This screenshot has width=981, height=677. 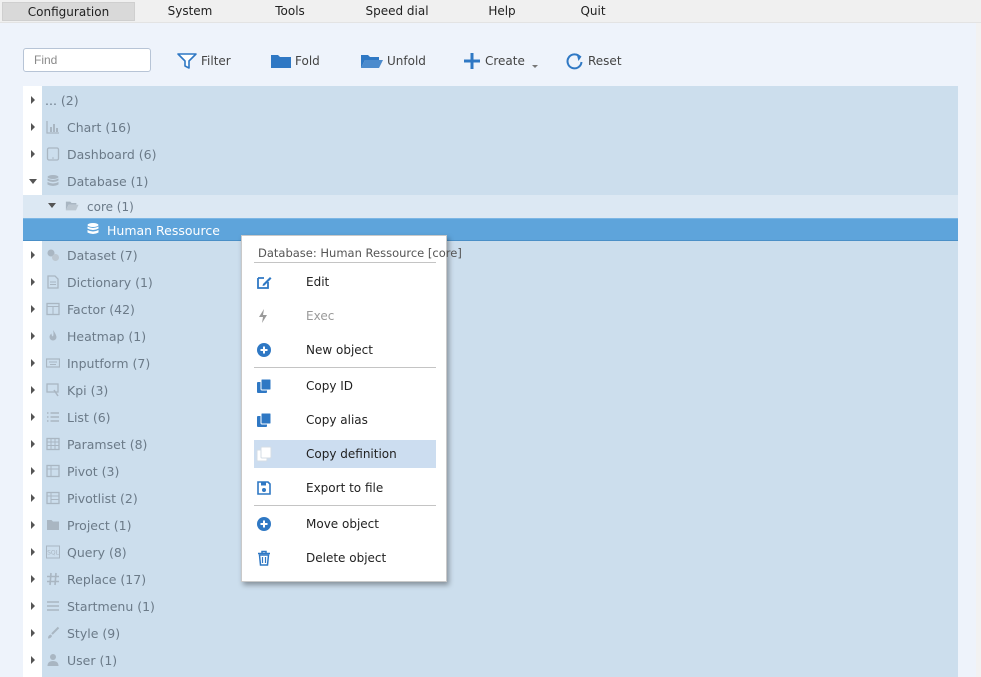 What do you see at coordinates (490, 471) in the screenshot?
I see `tree-item-pivot: Pivot (3)` at bounding box center [490, 471].